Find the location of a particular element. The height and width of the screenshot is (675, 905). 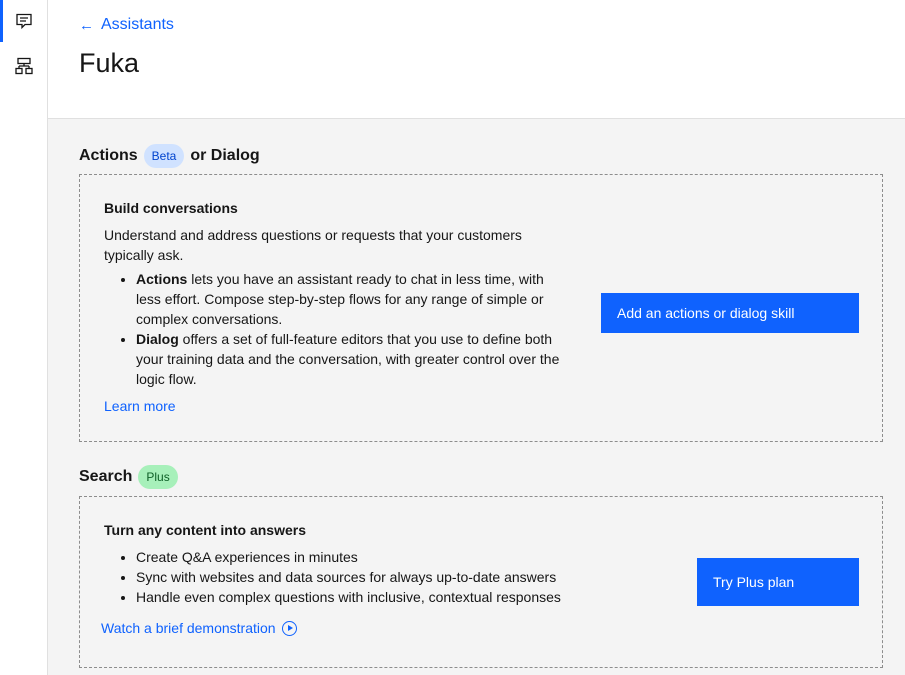

add-skill-button: Add an actions or dialog skill is located at coordinates (730, 313).